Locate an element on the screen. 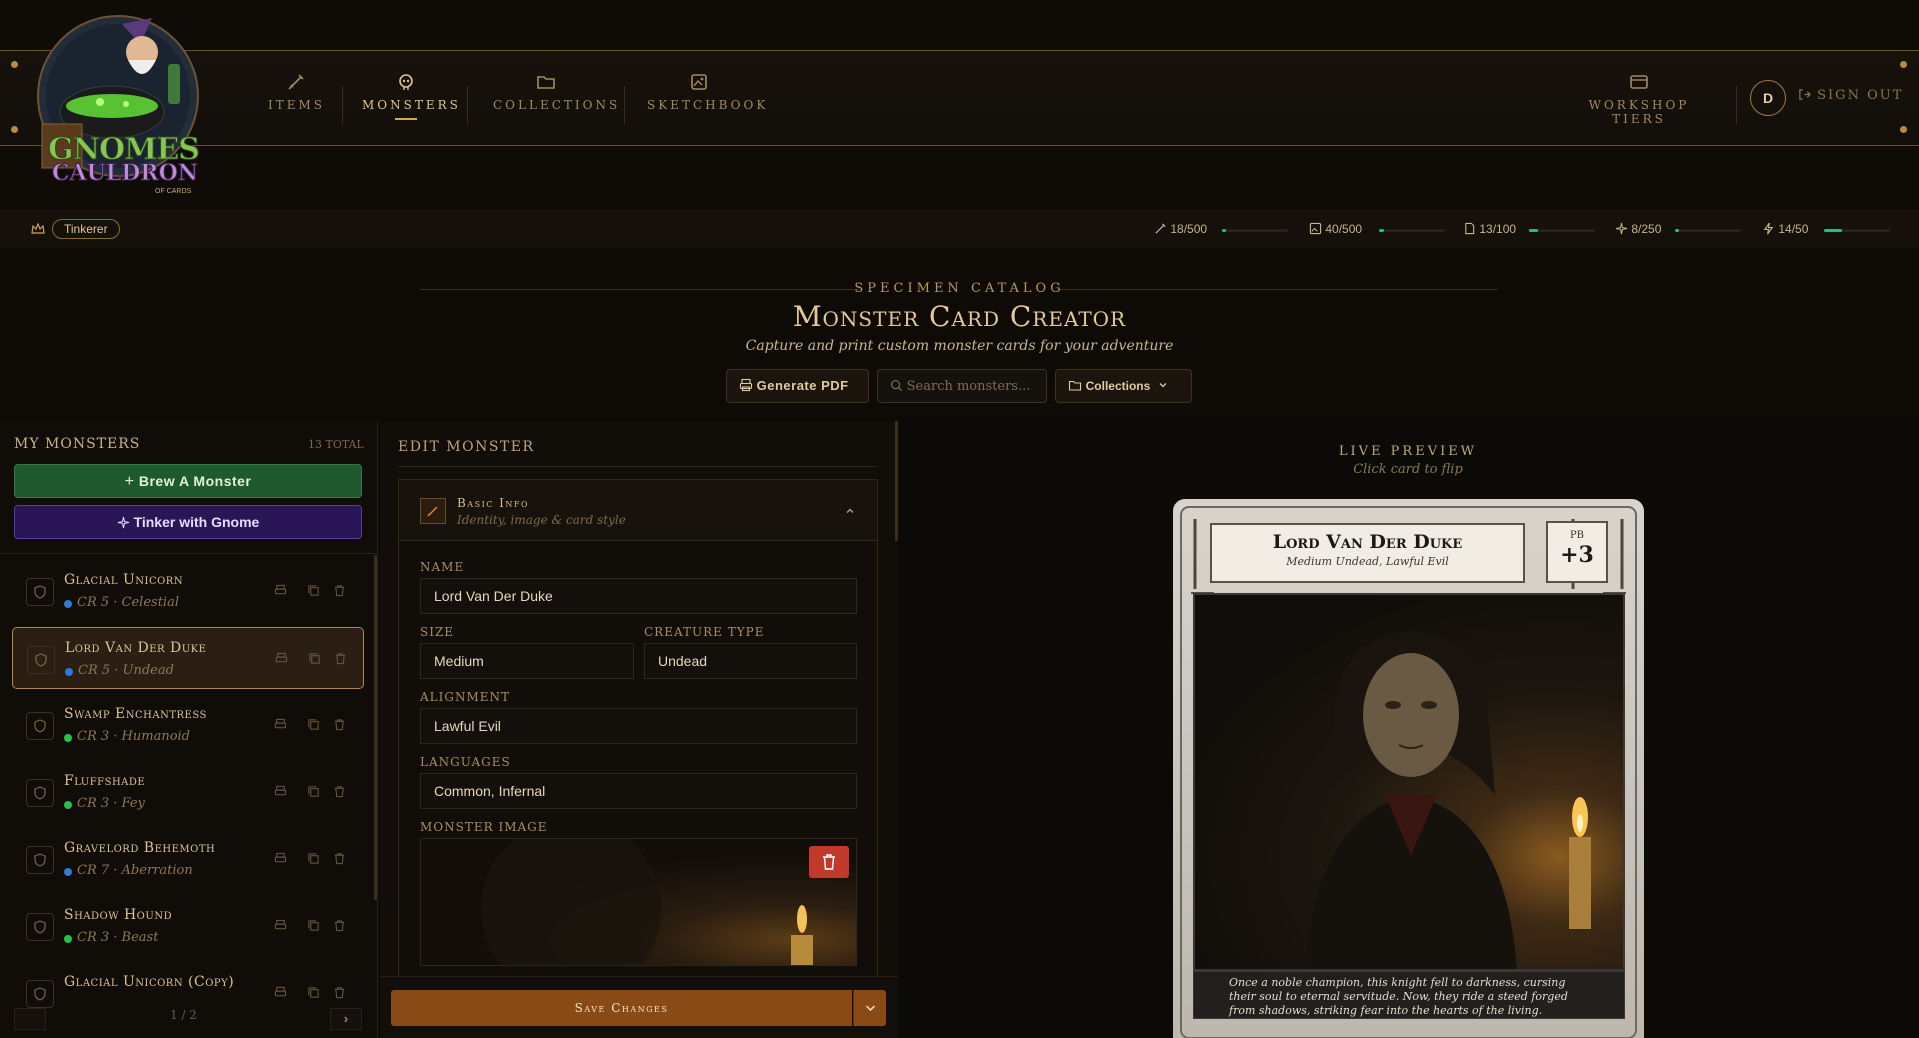 This screenshot has height=1038, width=1919. prev-page-button is located at coordinates (30, 1019).